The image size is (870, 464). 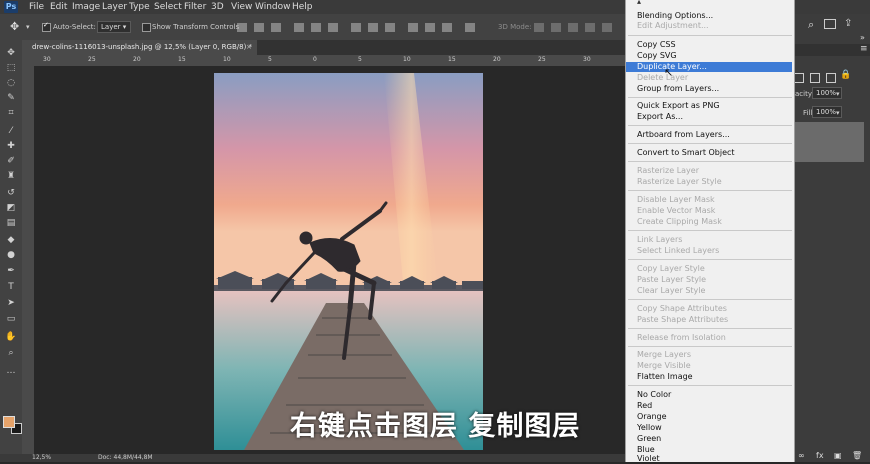 What do you see at coordinates (678, 106) in the screenshot?
I see `menu-item-quick-export-png: Quick Export as PNG` at bounding box center [678, 106].